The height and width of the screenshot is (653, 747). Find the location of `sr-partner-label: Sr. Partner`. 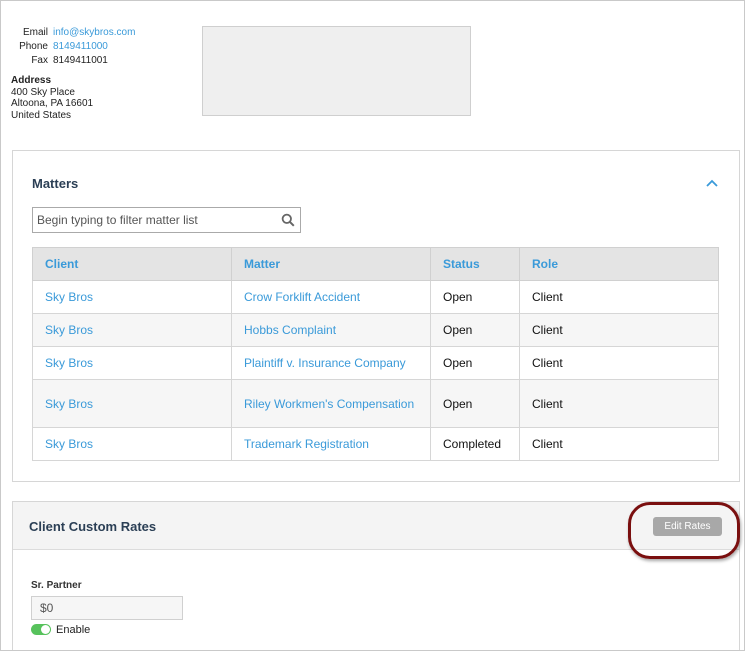

sr-partner-label: Sr. Partner is located at coordinates (56, 585).